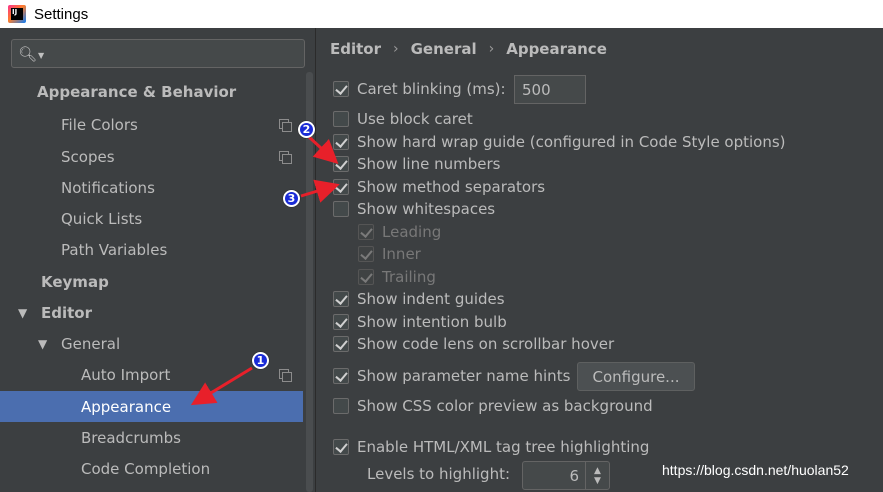  I want to click on tree-item-label: File Colors, so click(99, 124).